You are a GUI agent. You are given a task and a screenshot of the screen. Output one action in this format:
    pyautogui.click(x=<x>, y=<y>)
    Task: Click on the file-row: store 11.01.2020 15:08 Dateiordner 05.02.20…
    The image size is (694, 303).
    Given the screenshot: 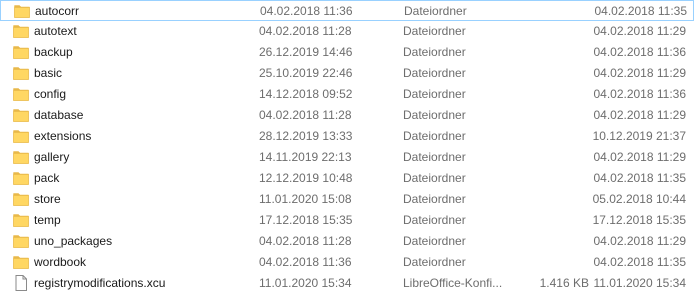 What is the action you would take?
    pyautogui.click(x=347, y=199)
    